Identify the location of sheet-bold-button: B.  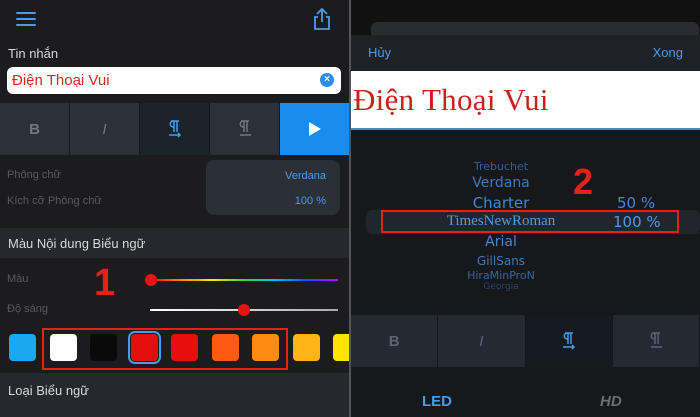
(395, 341).